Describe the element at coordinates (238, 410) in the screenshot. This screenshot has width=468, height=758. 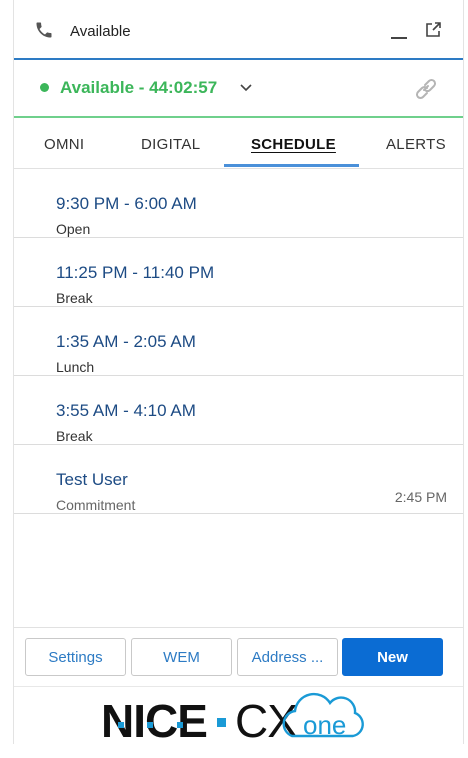
I see `list-item: 3:55 AM - 4:10 AM Break` at that location.